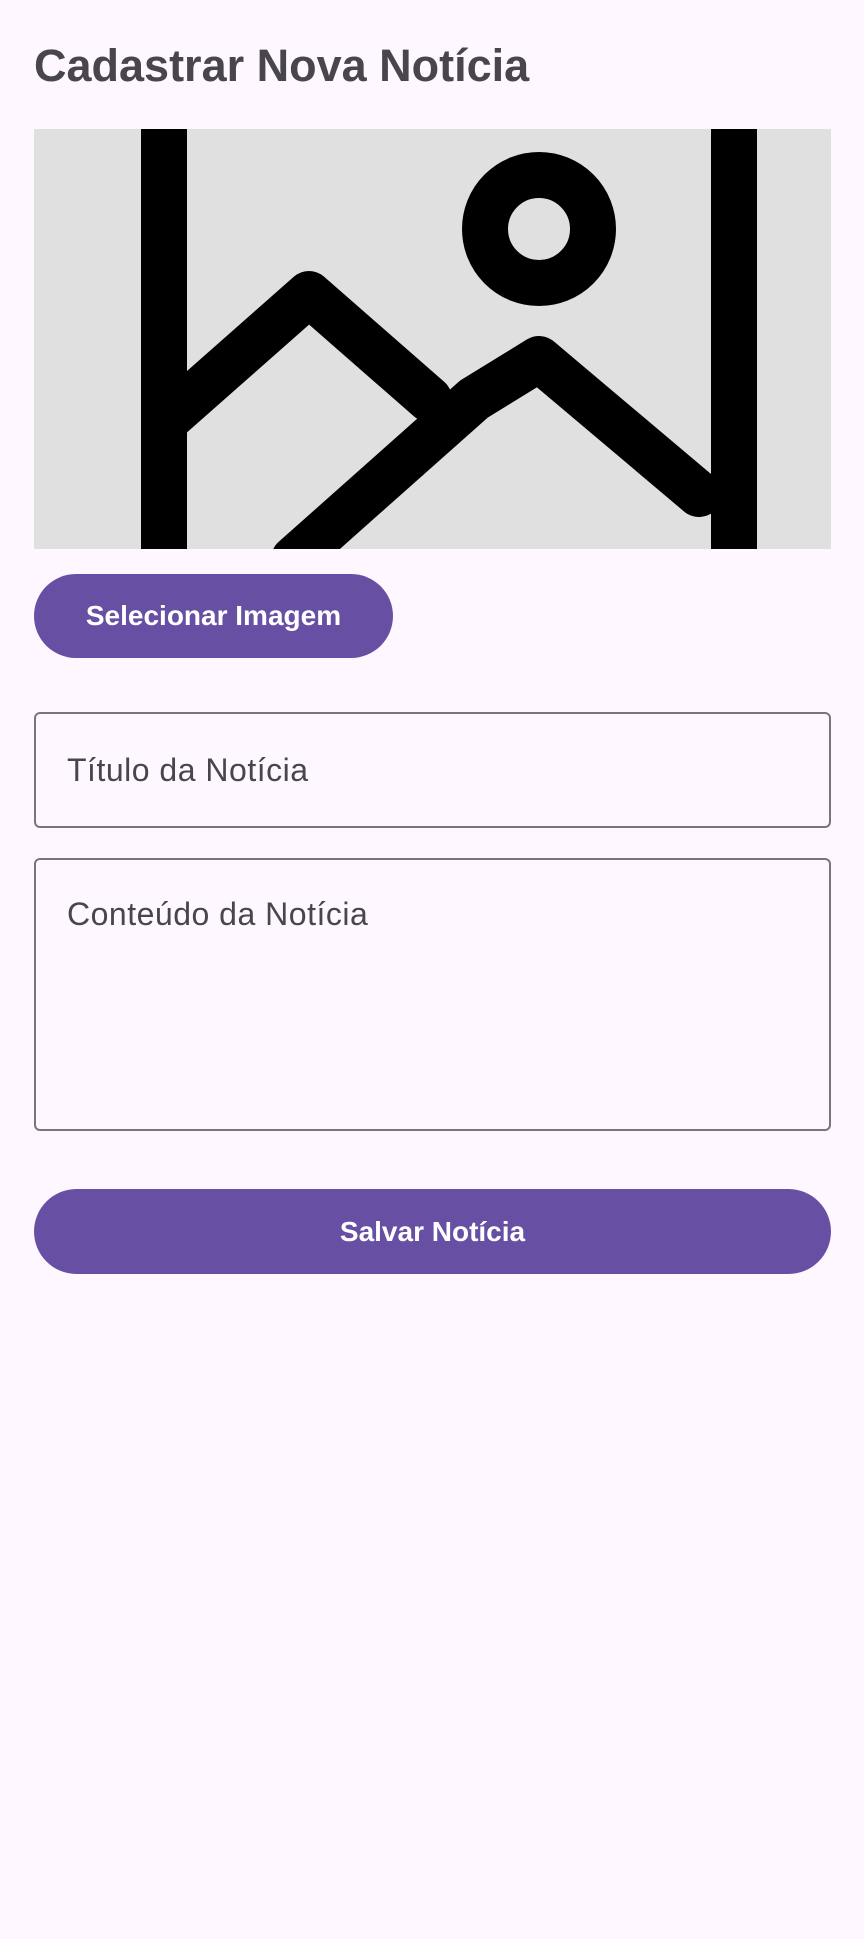 The width and height of the screenshot is (864, 1939). What do you see at coordinates (213, 616) in the screenshot?
I see `select-image-button: Selecionar Imagem` at bounding box center [213, 616].